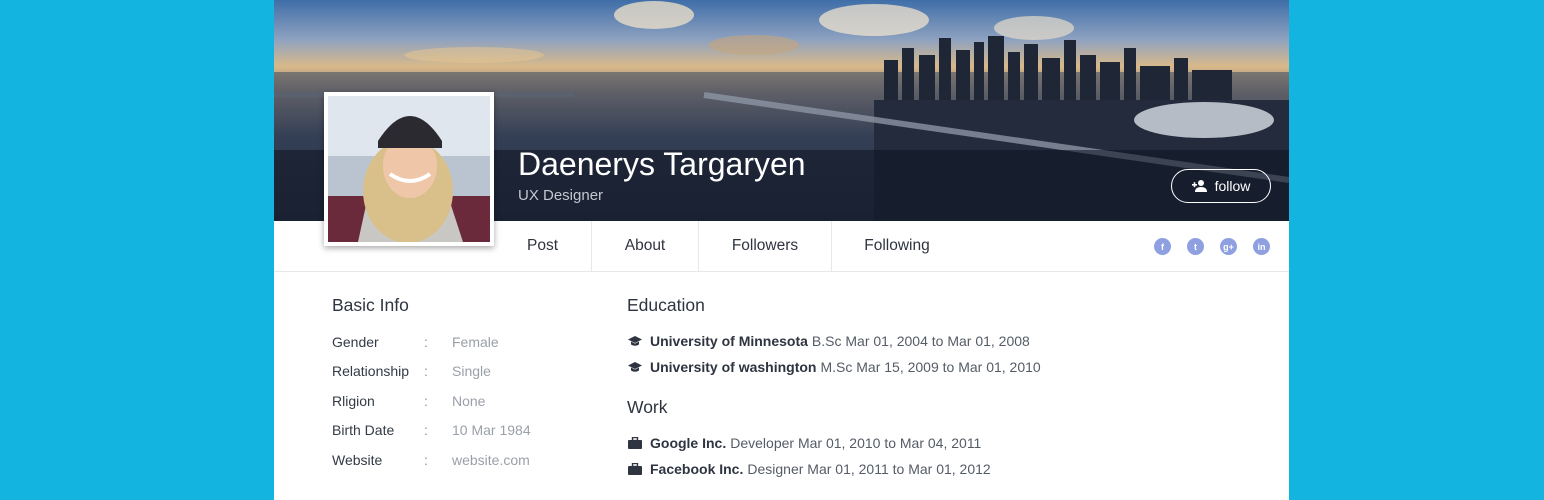 This screenshot has width=1544, height=500. What do you see at coordinates (645, 246) in the screenshot?
I see `tab-about: About` at bounding box center [645, 246].